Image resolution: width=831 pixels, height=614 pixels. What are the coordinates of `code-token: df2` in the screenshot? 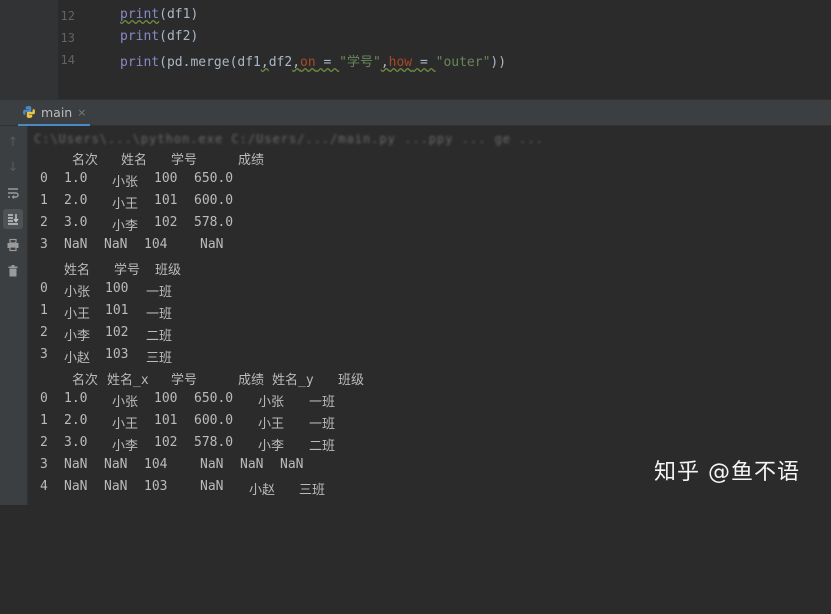 It's located at (280, 62).